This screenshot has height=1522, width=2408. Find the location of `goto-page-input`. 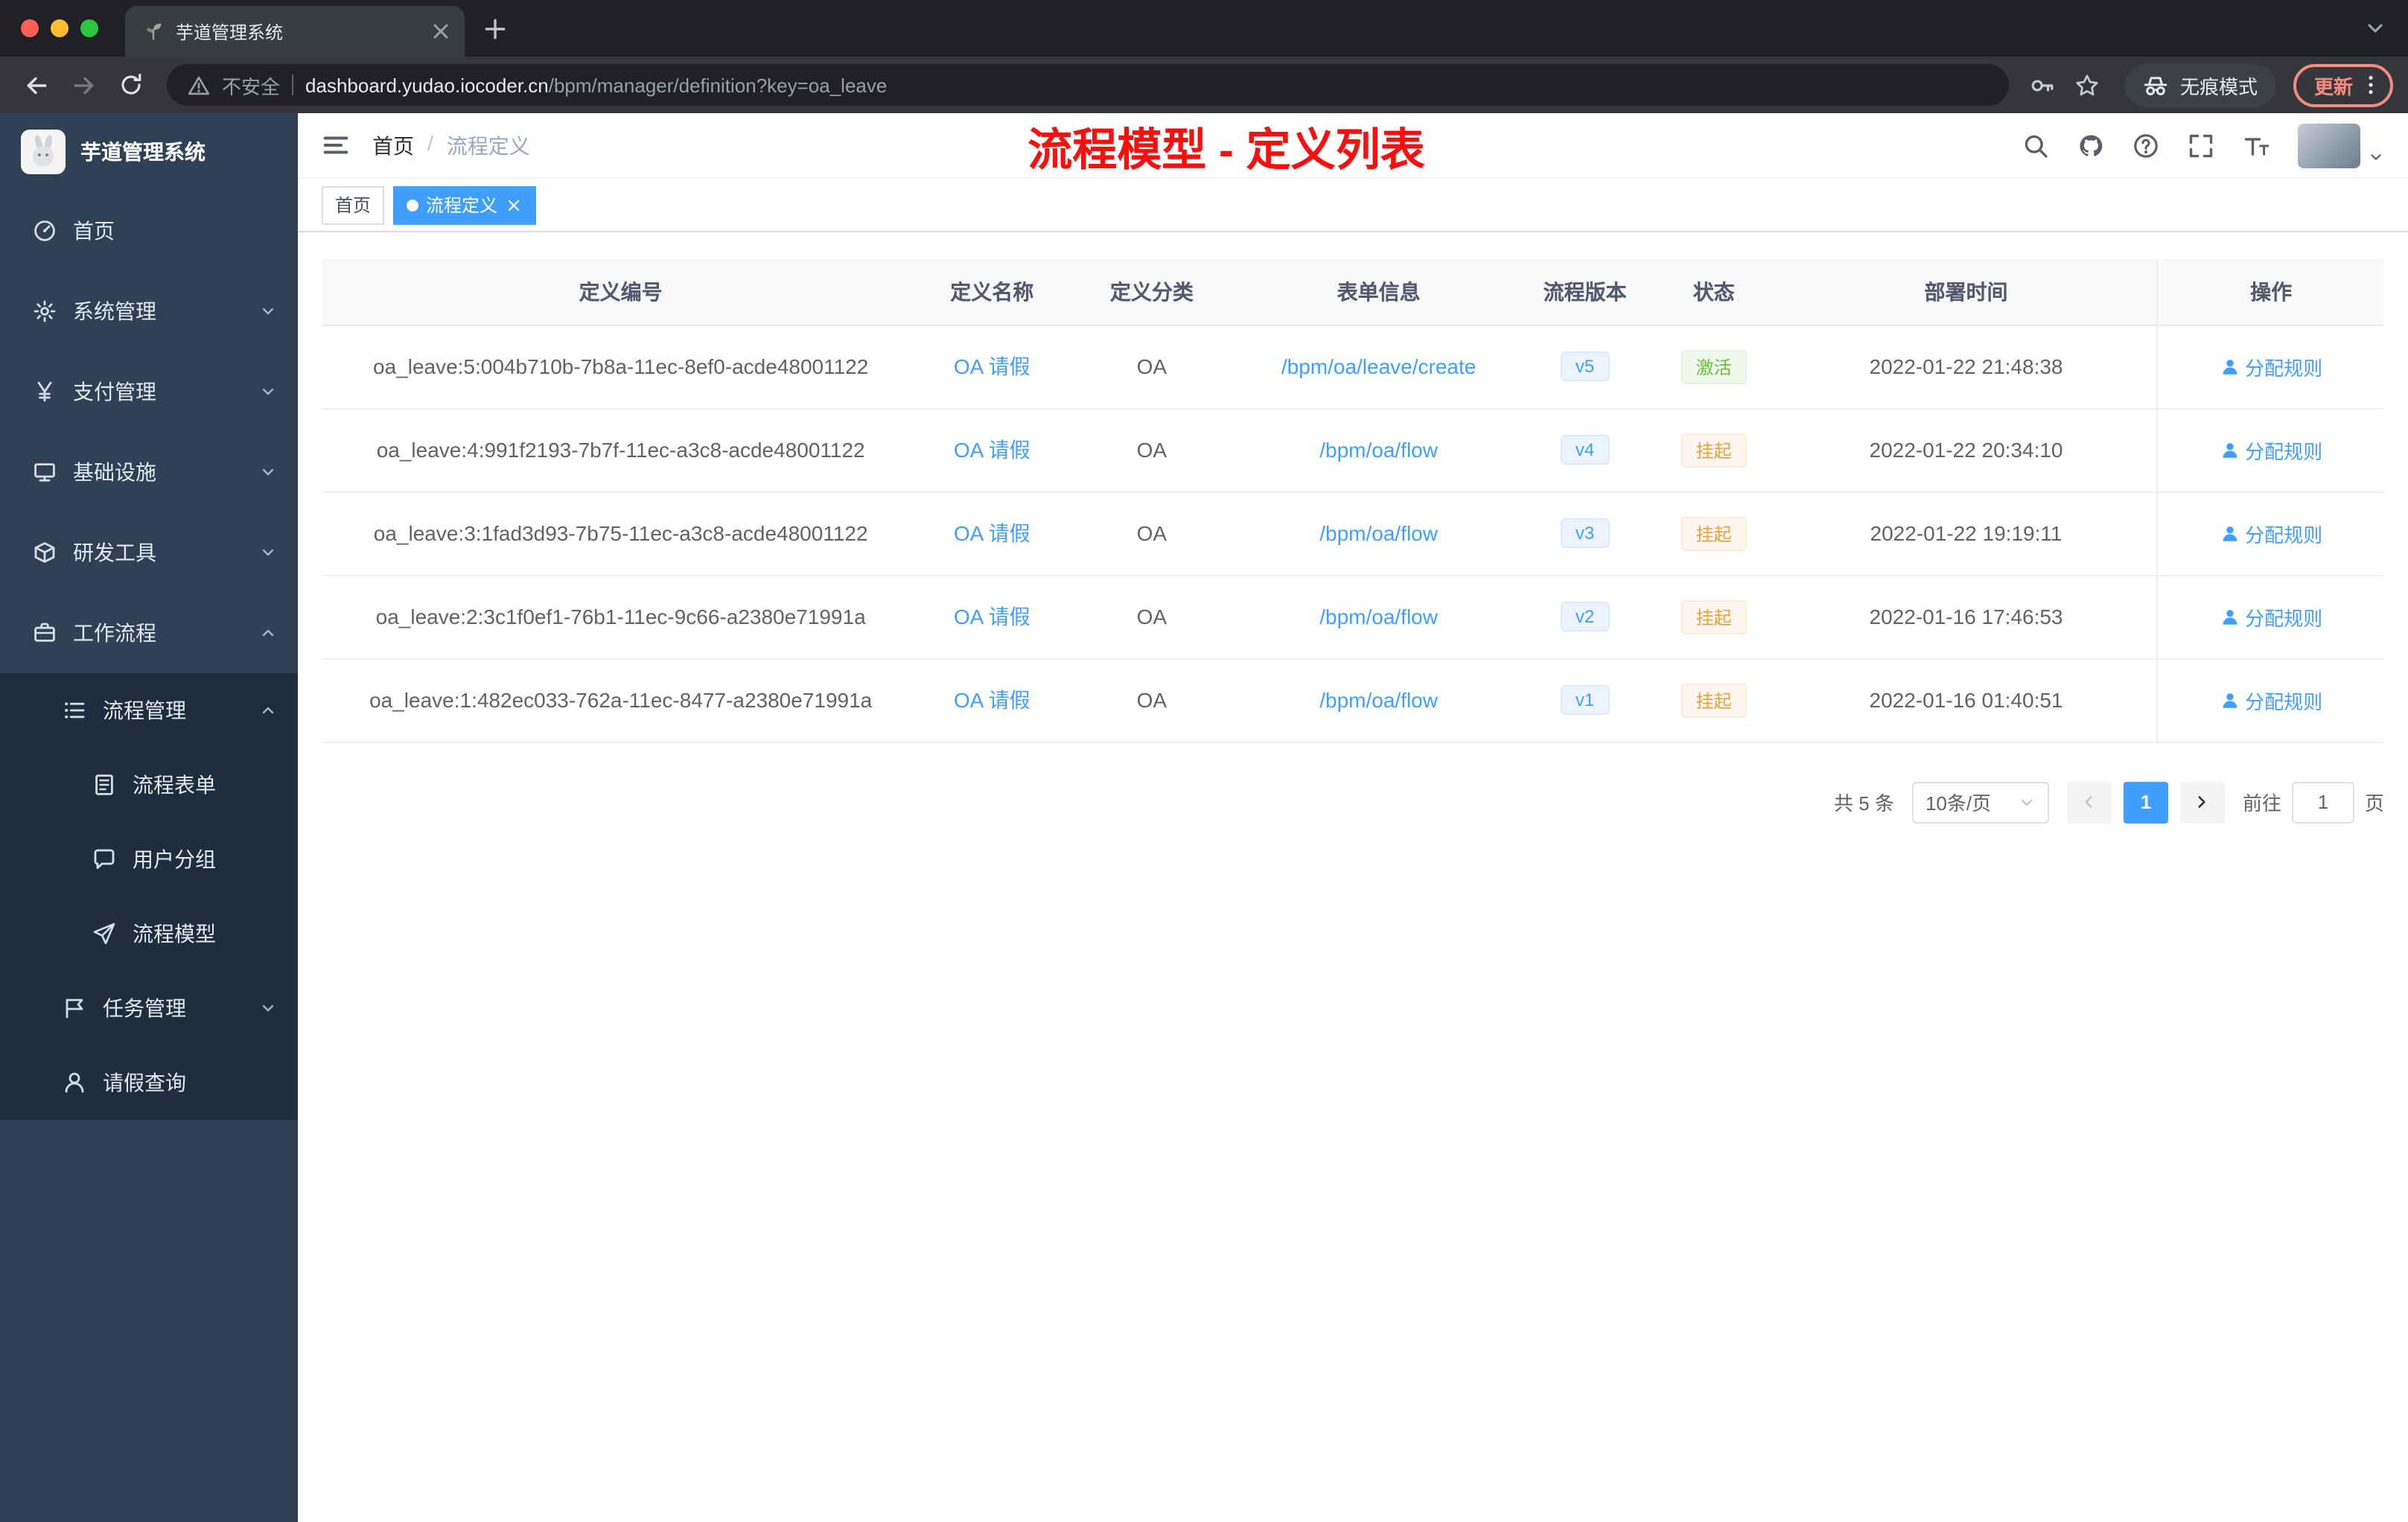

goto-page-input is located at coordinates (2322, 802).